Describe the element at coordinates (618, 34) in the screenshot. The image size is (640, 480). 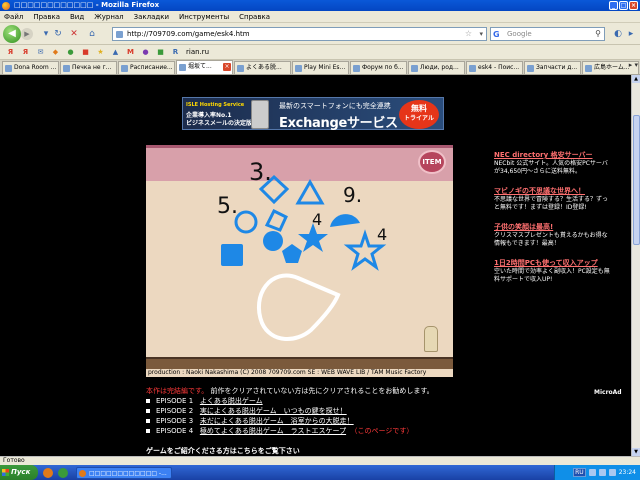
I see `addon-icon: ◐` at that location.